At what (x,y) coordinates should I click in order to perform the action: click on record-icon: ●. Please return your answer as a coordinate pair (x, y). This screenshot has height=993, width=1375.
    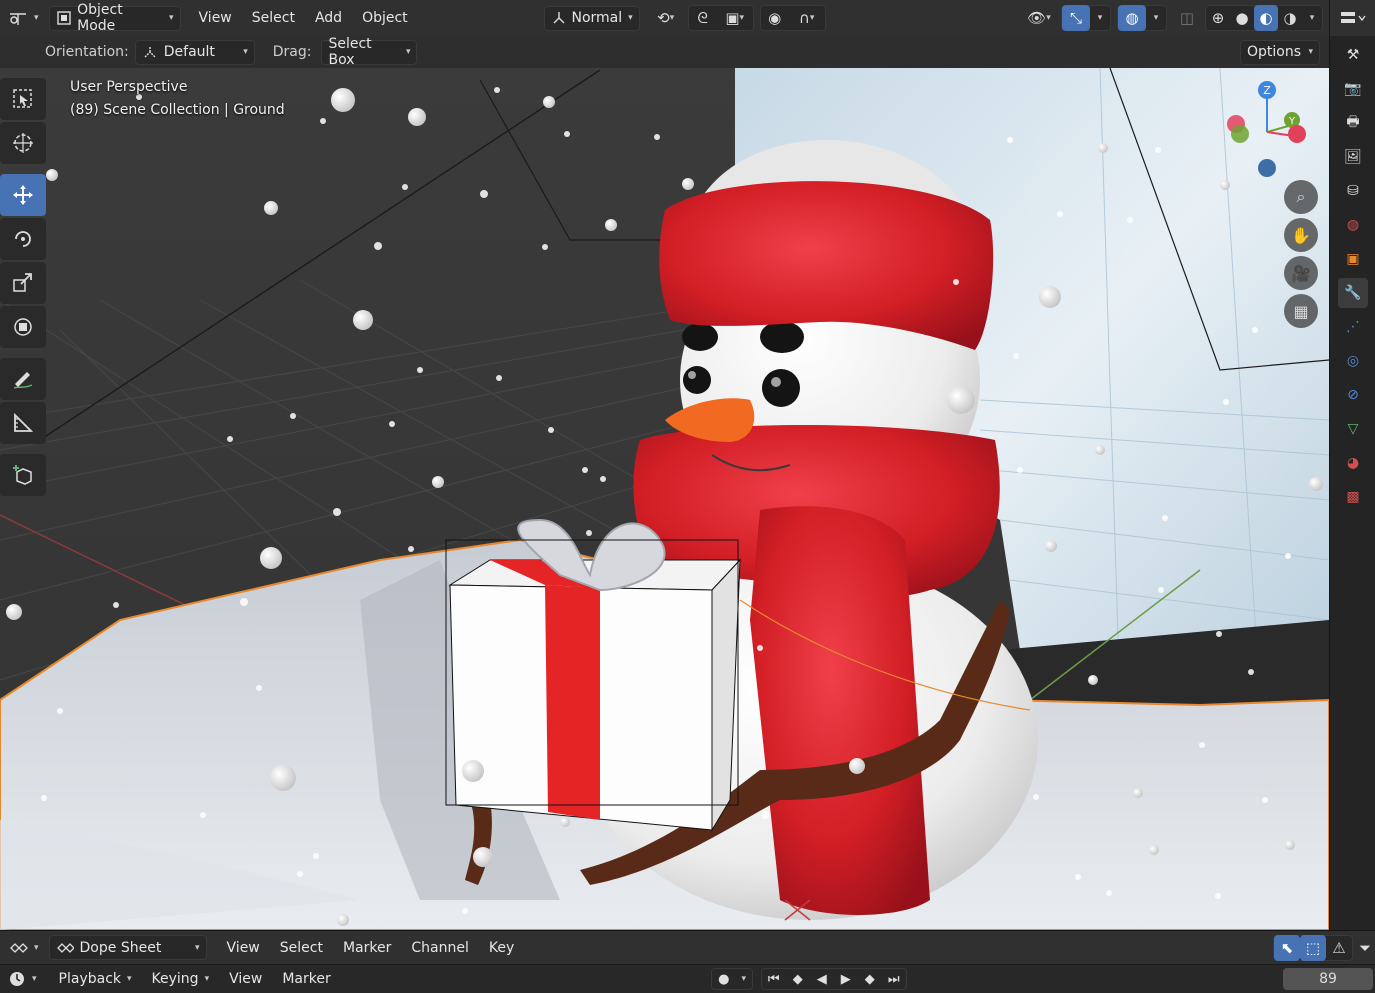
    Looking at the image, I should click on (724, 979).